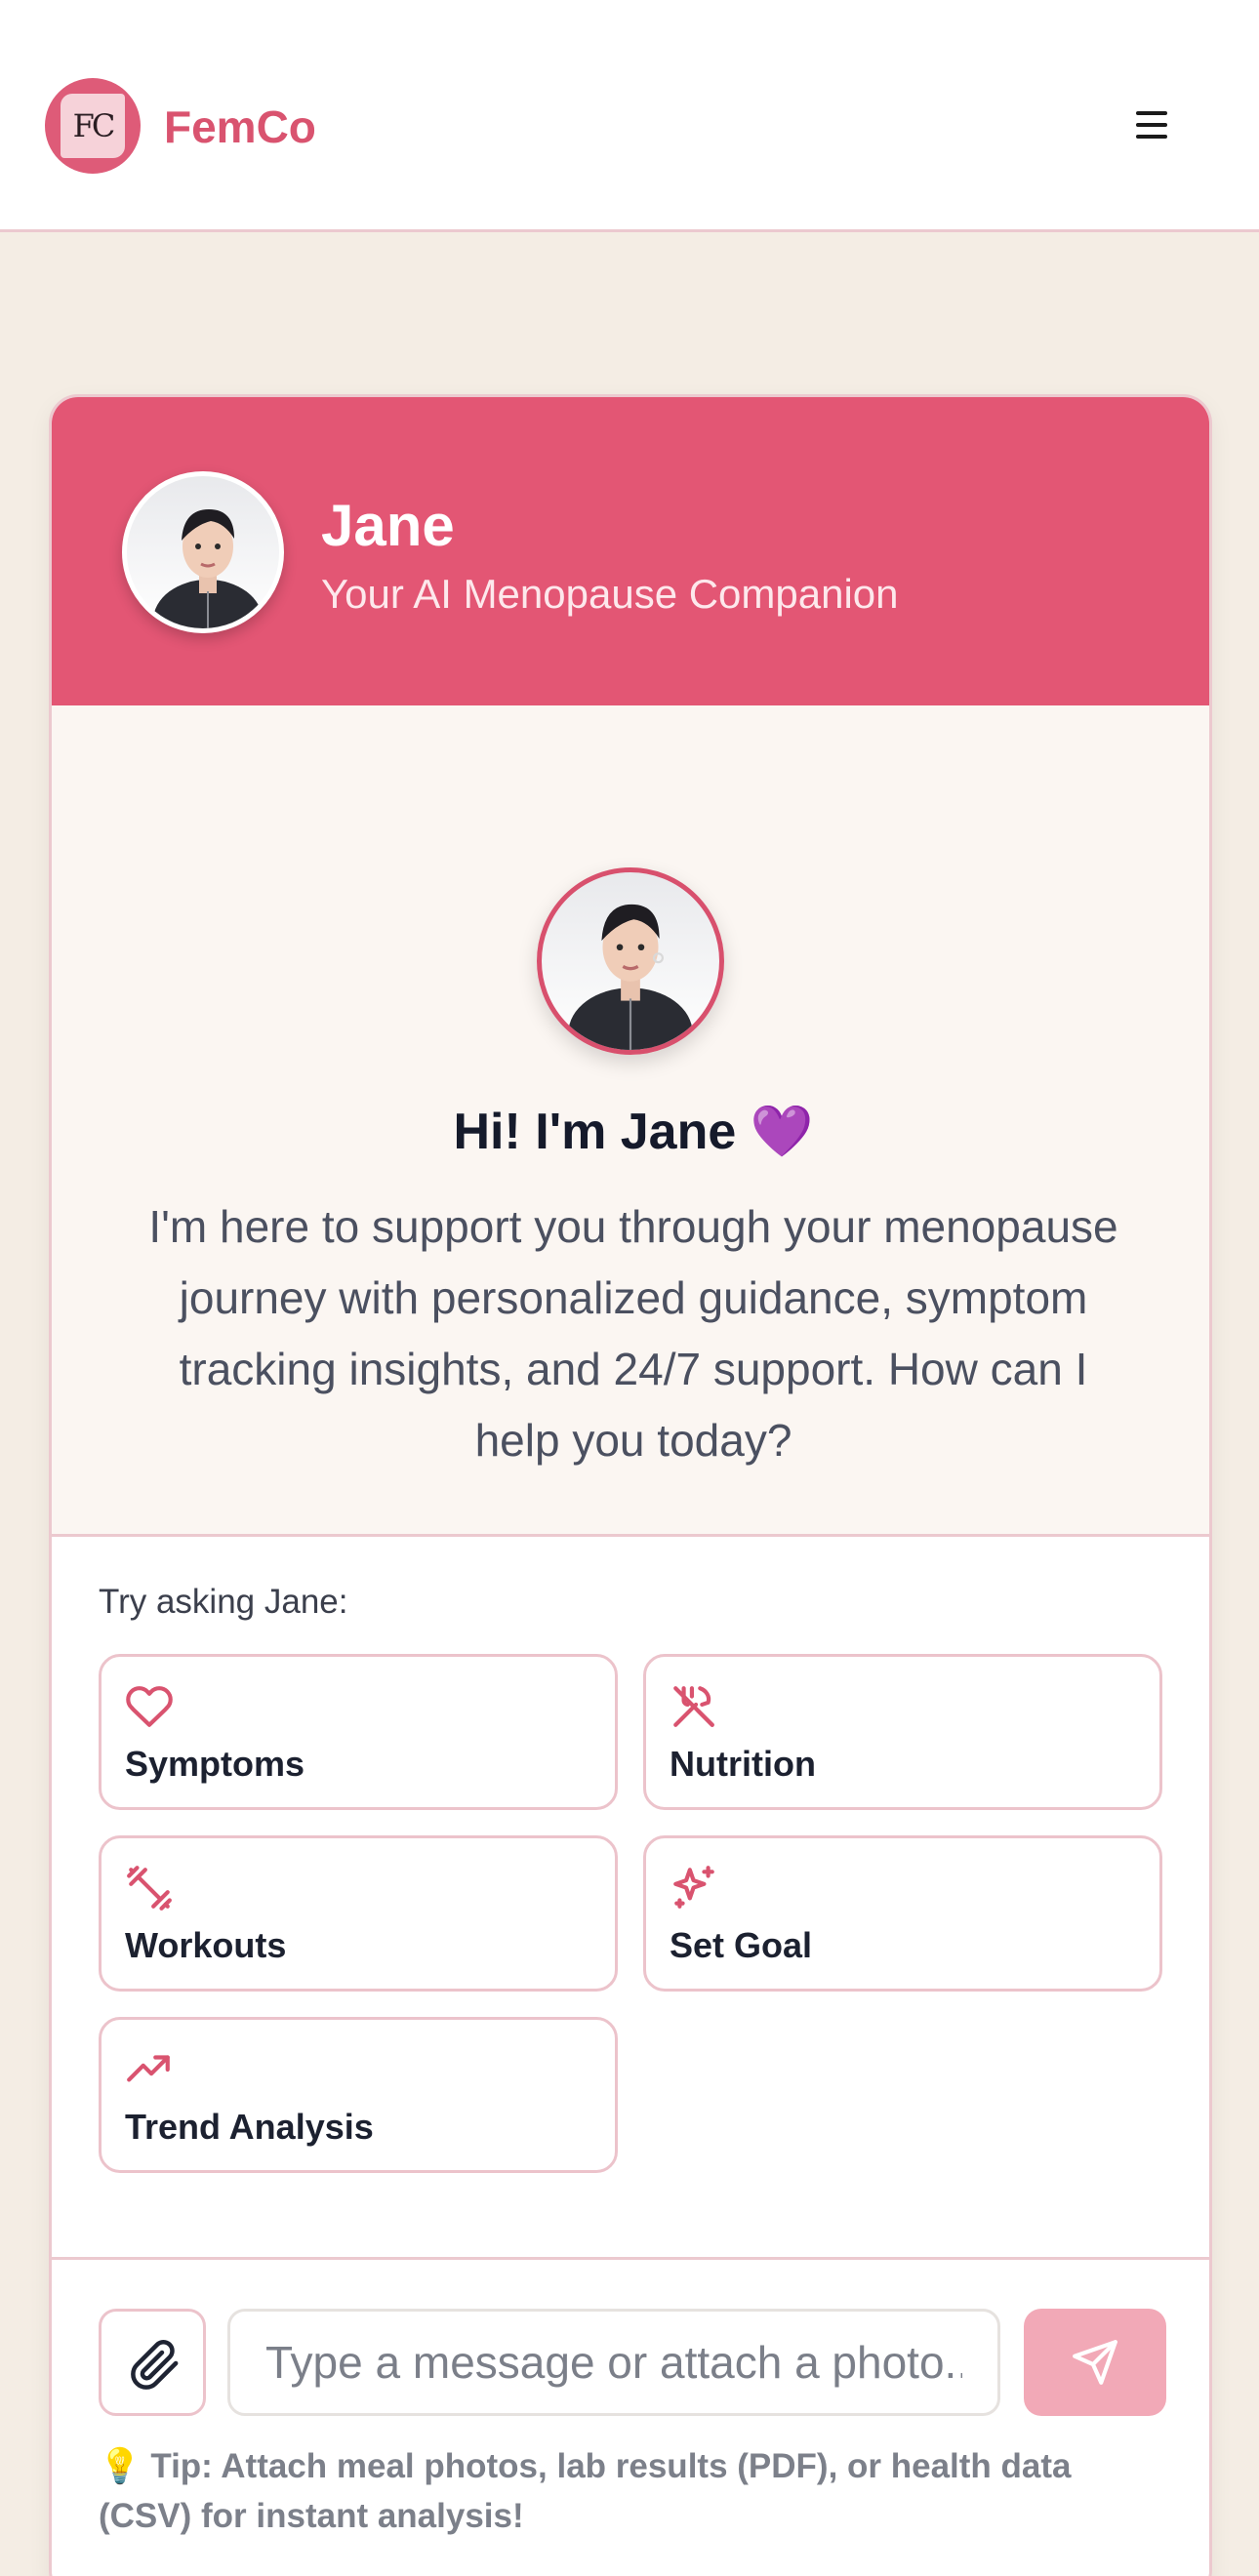  I want to click on brand-name: FemCo, so click(240, 127).